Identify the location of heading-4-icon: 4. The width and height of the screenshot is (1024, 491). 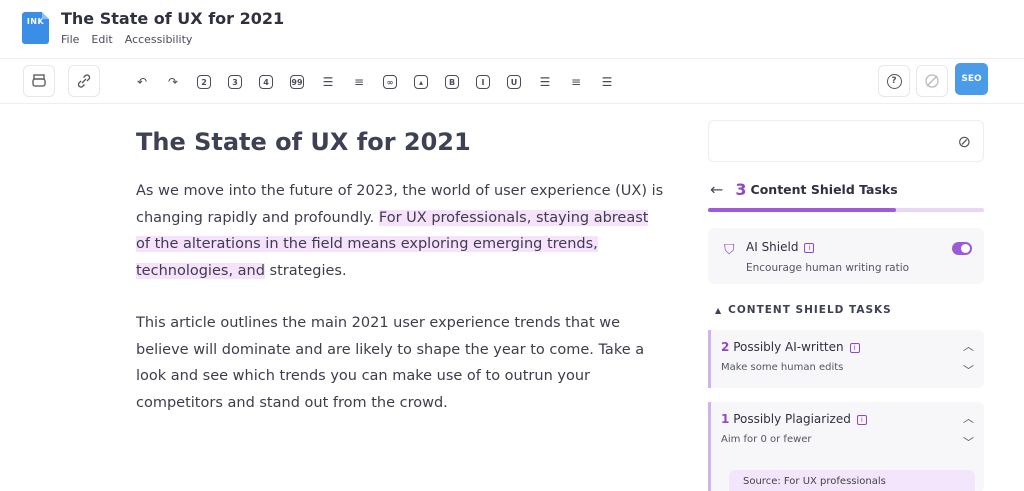
(266, 82).